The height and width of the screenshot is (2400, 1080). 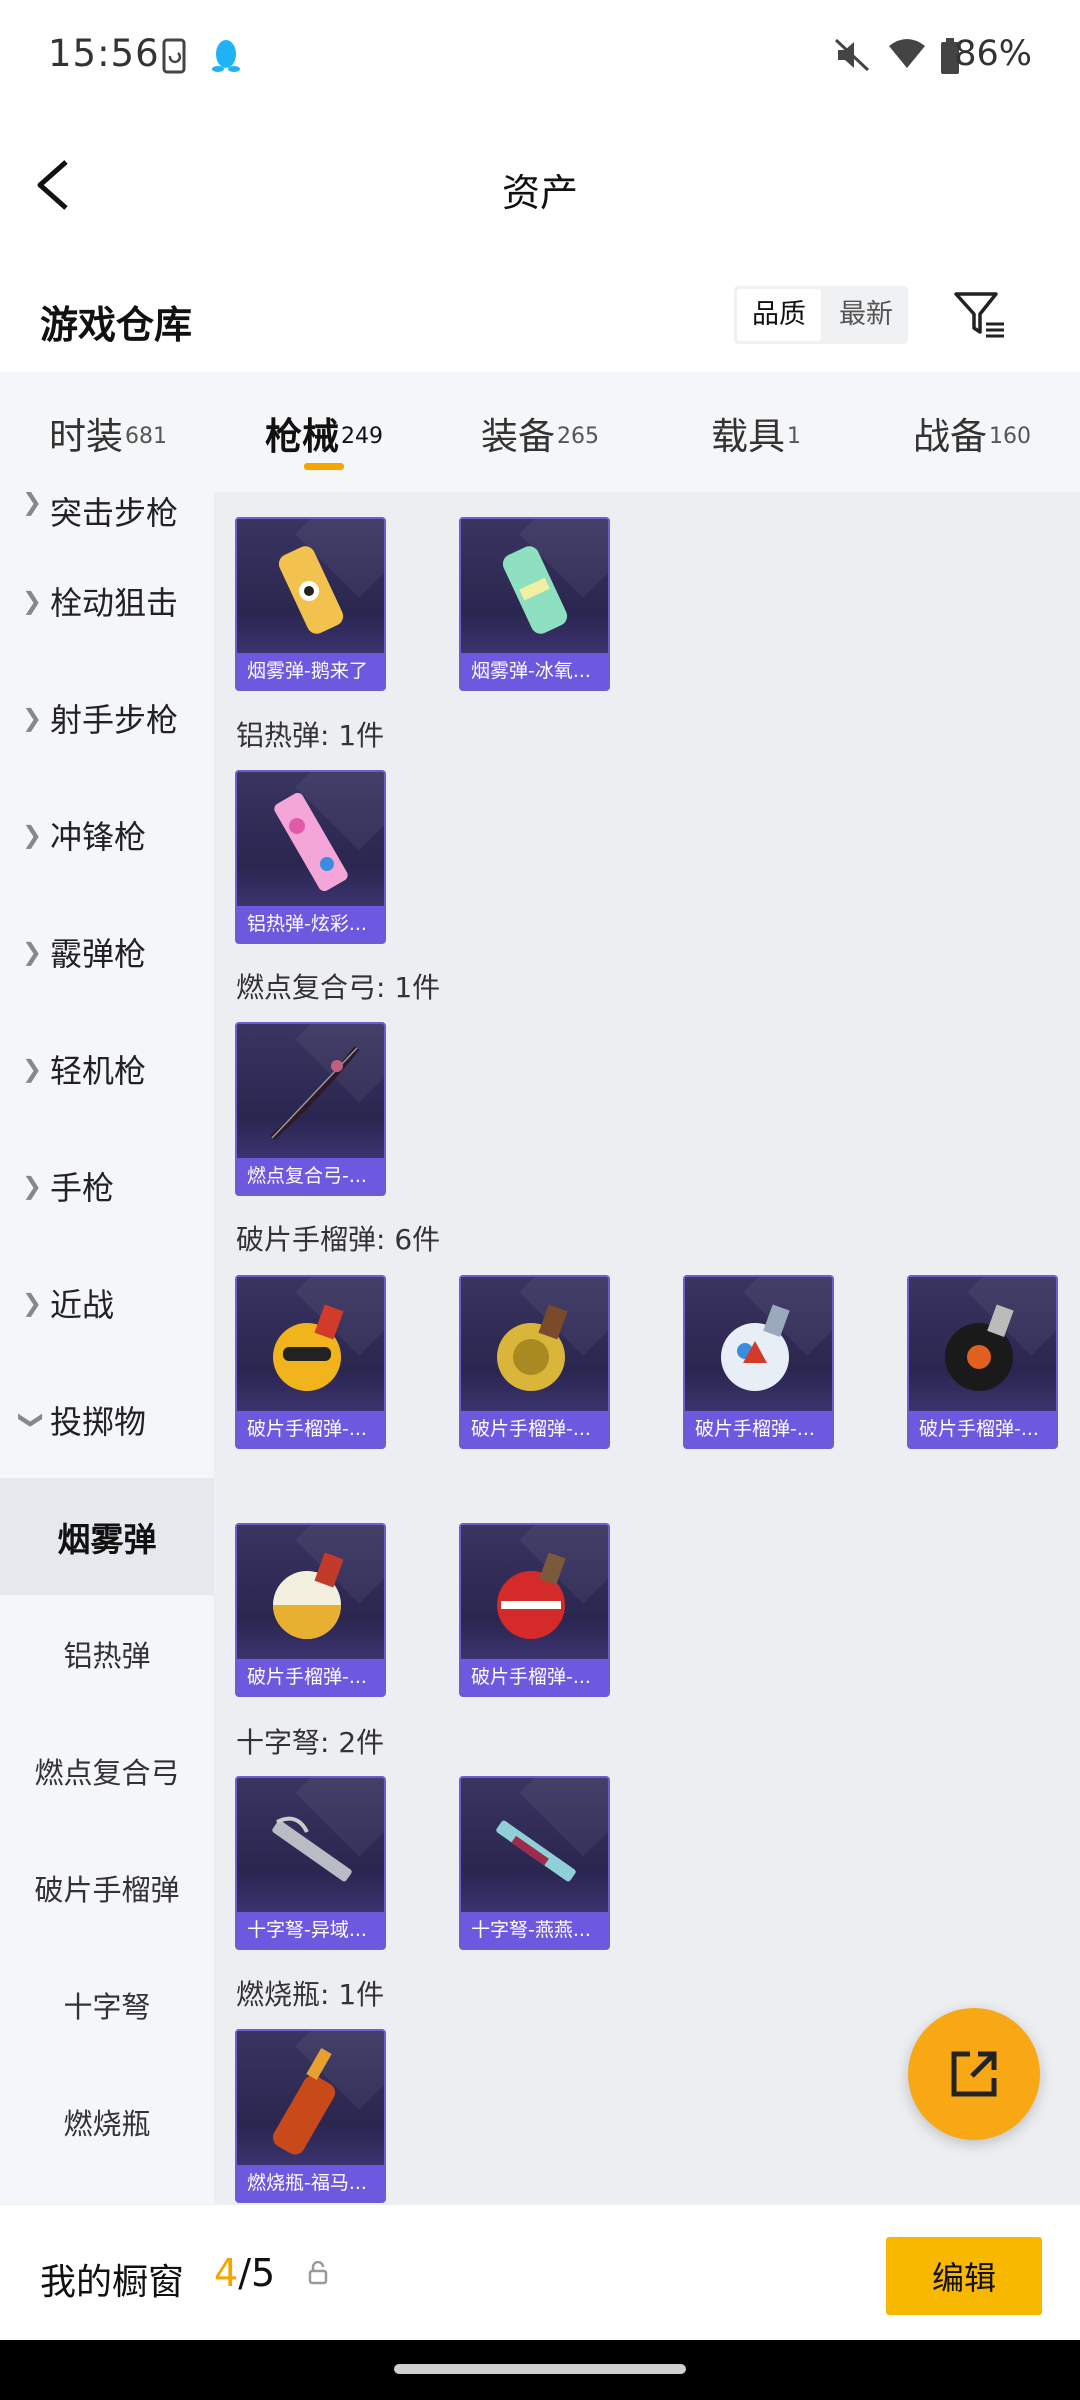 I want to click on system-nav-bar, so click(x=540, y=2370).